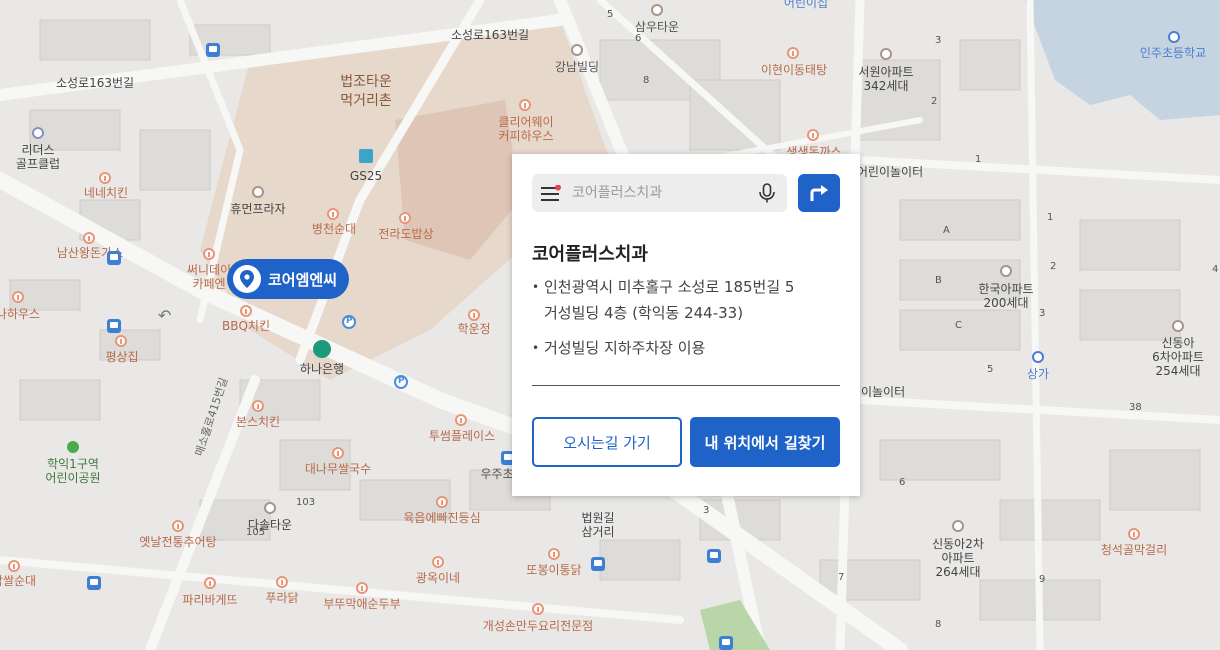 This screenshot has height=650, width=1220. Describe the element at coordinates (438, 578) in the screenshot. I see `poi-label: 광옥이네` at that location.